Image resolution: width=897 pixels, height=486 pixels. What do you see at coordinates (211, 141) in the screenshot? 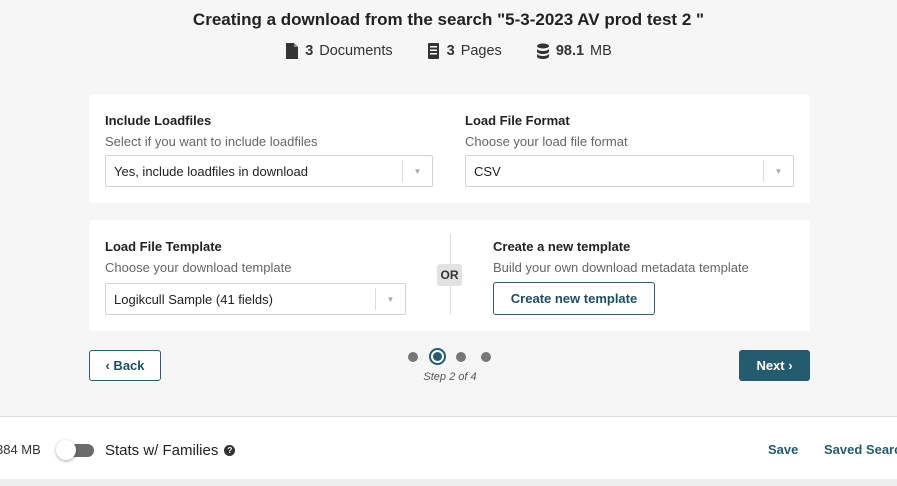
I see `include-loadfiles-help: Select if you want to include loadfiles` at bounding box center [211, 141].